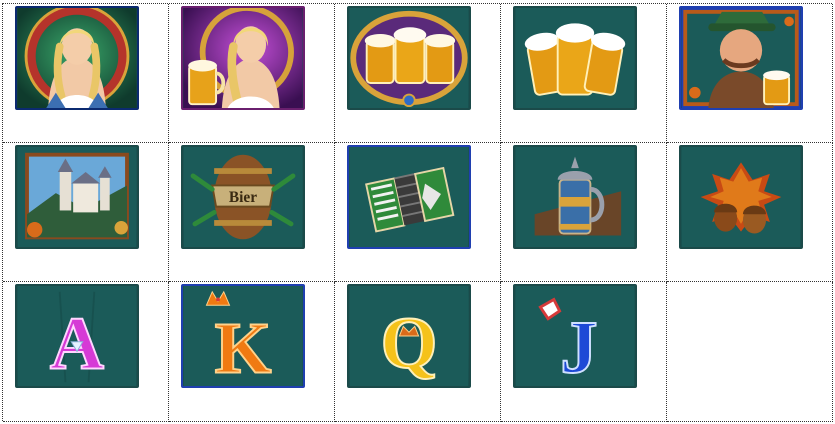 This screenshot has height=424, width=835. I want to click on letter-j-icon: J, so click(575, 336).